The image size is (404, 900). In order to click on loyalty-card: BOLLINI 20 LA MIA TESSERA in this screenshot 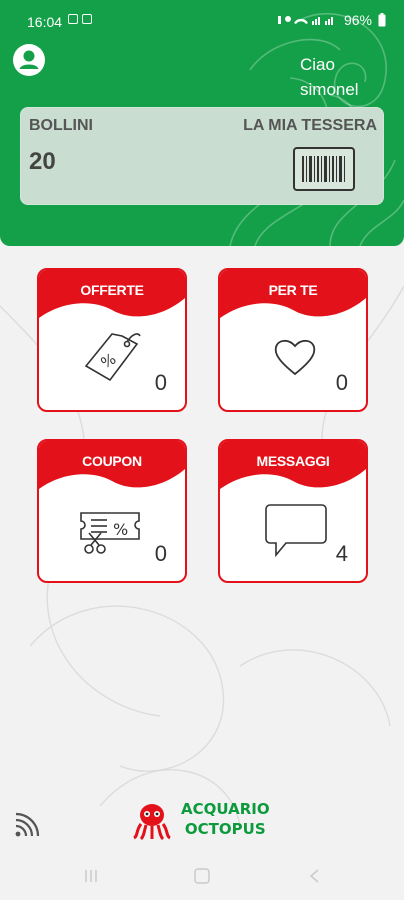, I will do `click(202, 156)`.